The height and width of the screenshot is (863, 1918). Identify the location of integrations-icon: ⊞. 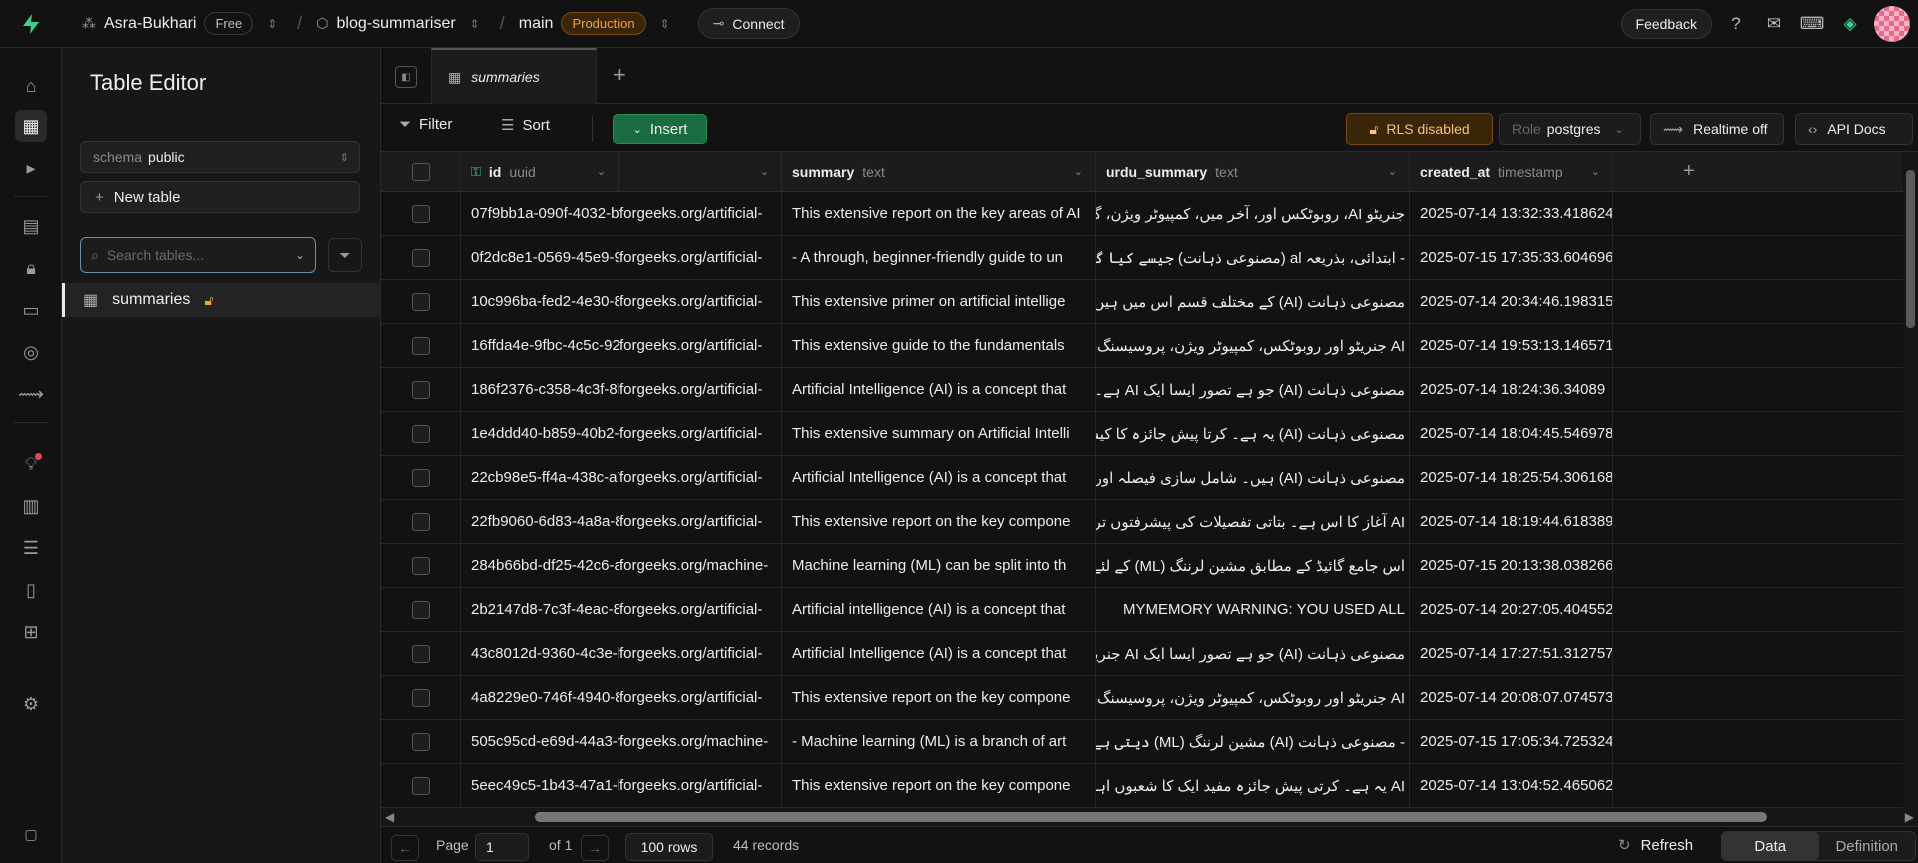
(31, 632).